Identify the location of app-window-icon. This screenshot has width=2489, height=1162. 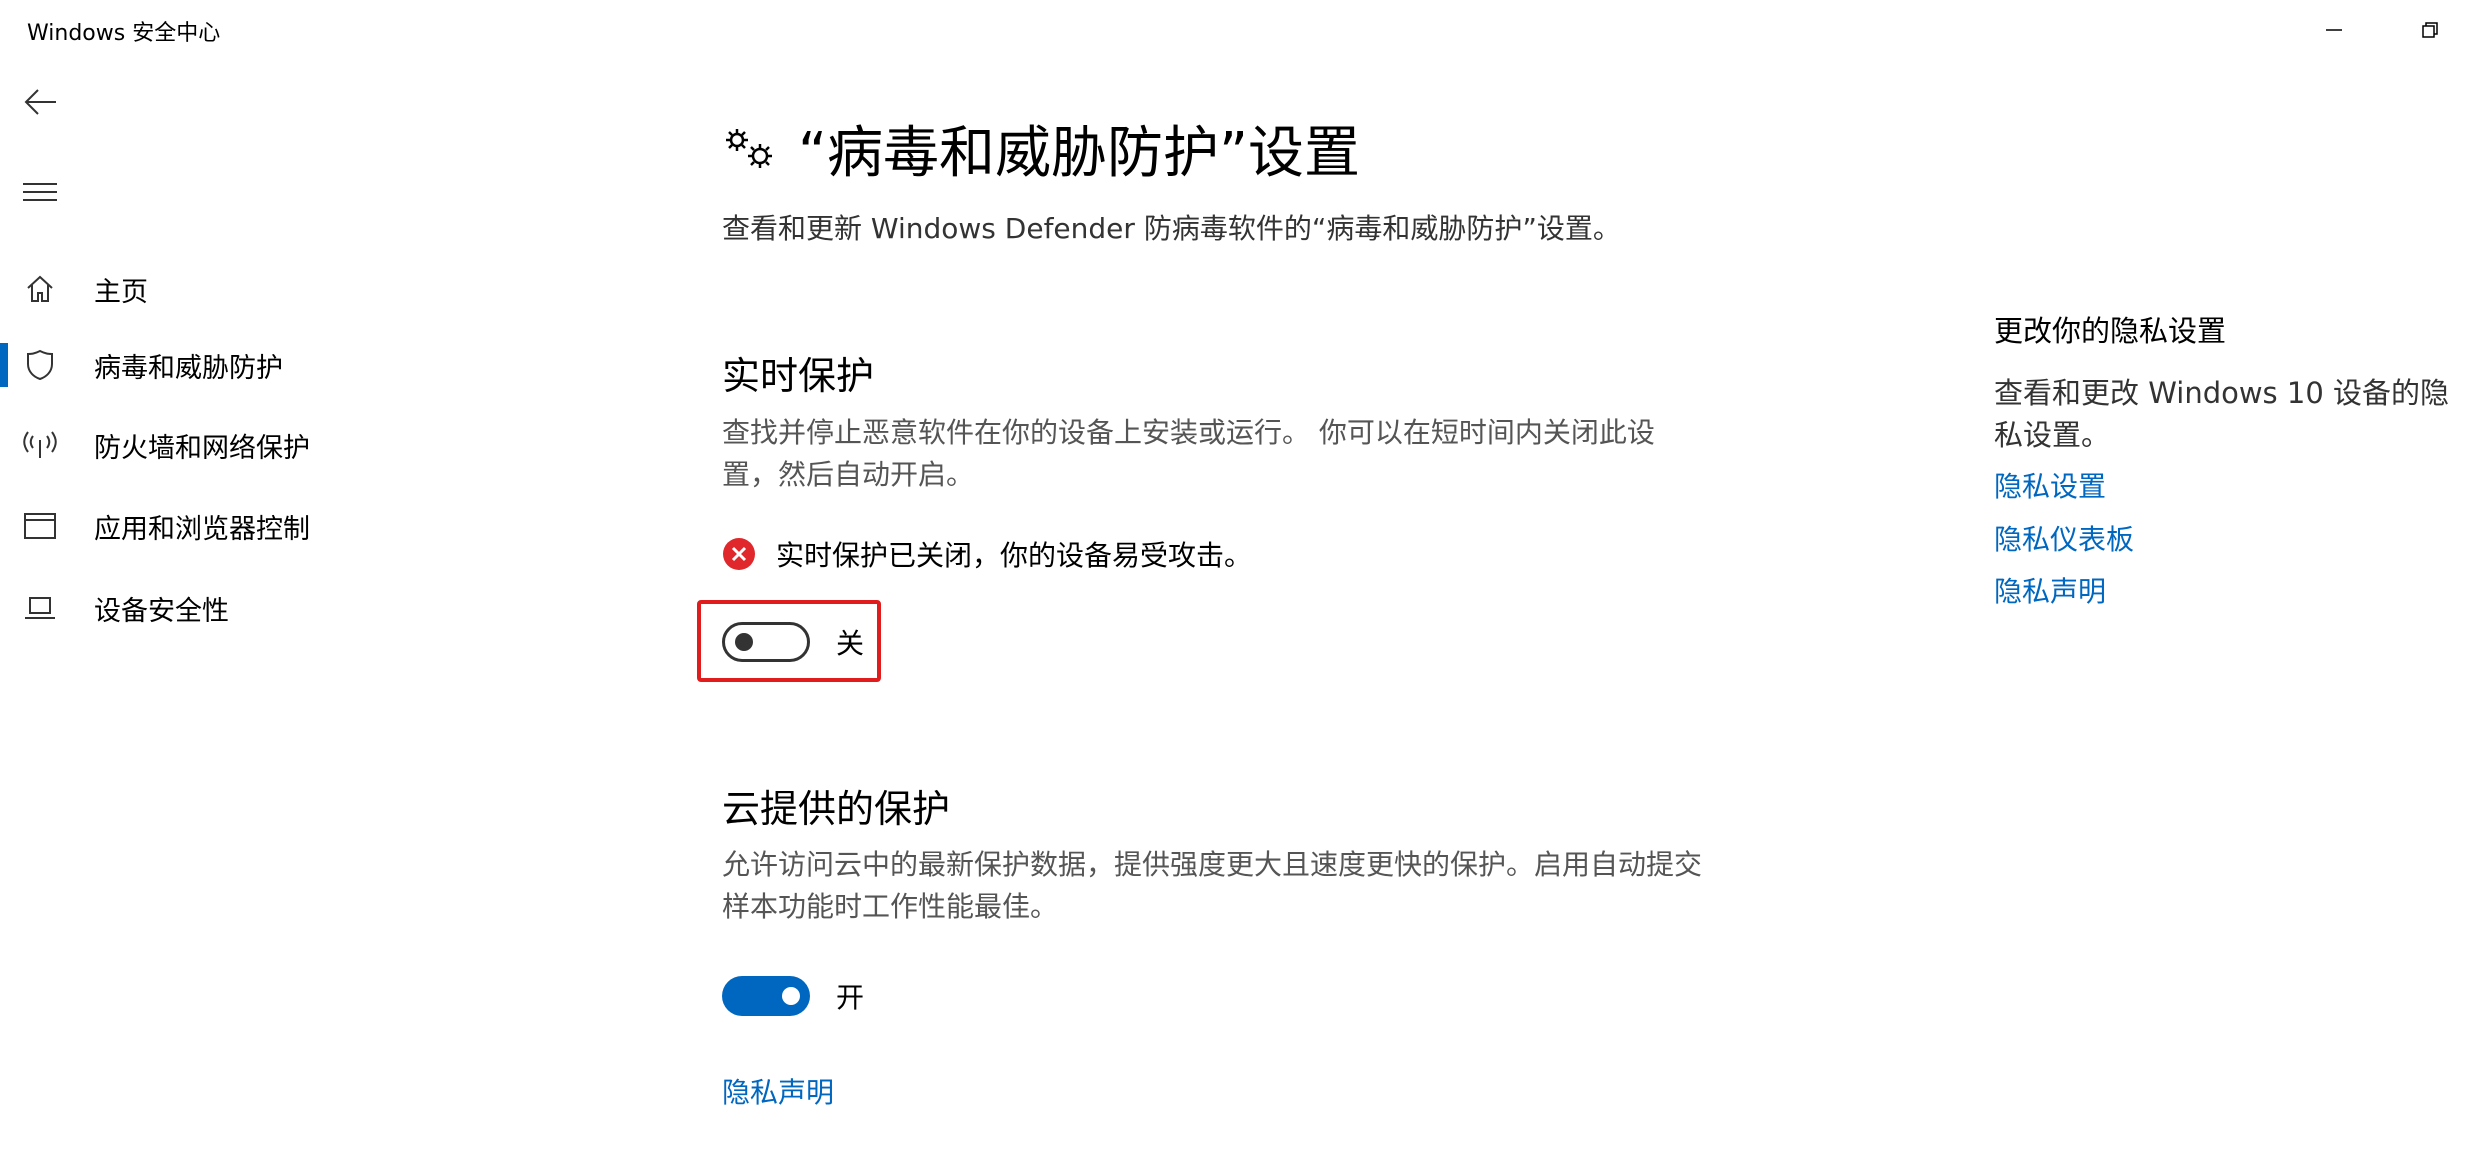
(40, 526).